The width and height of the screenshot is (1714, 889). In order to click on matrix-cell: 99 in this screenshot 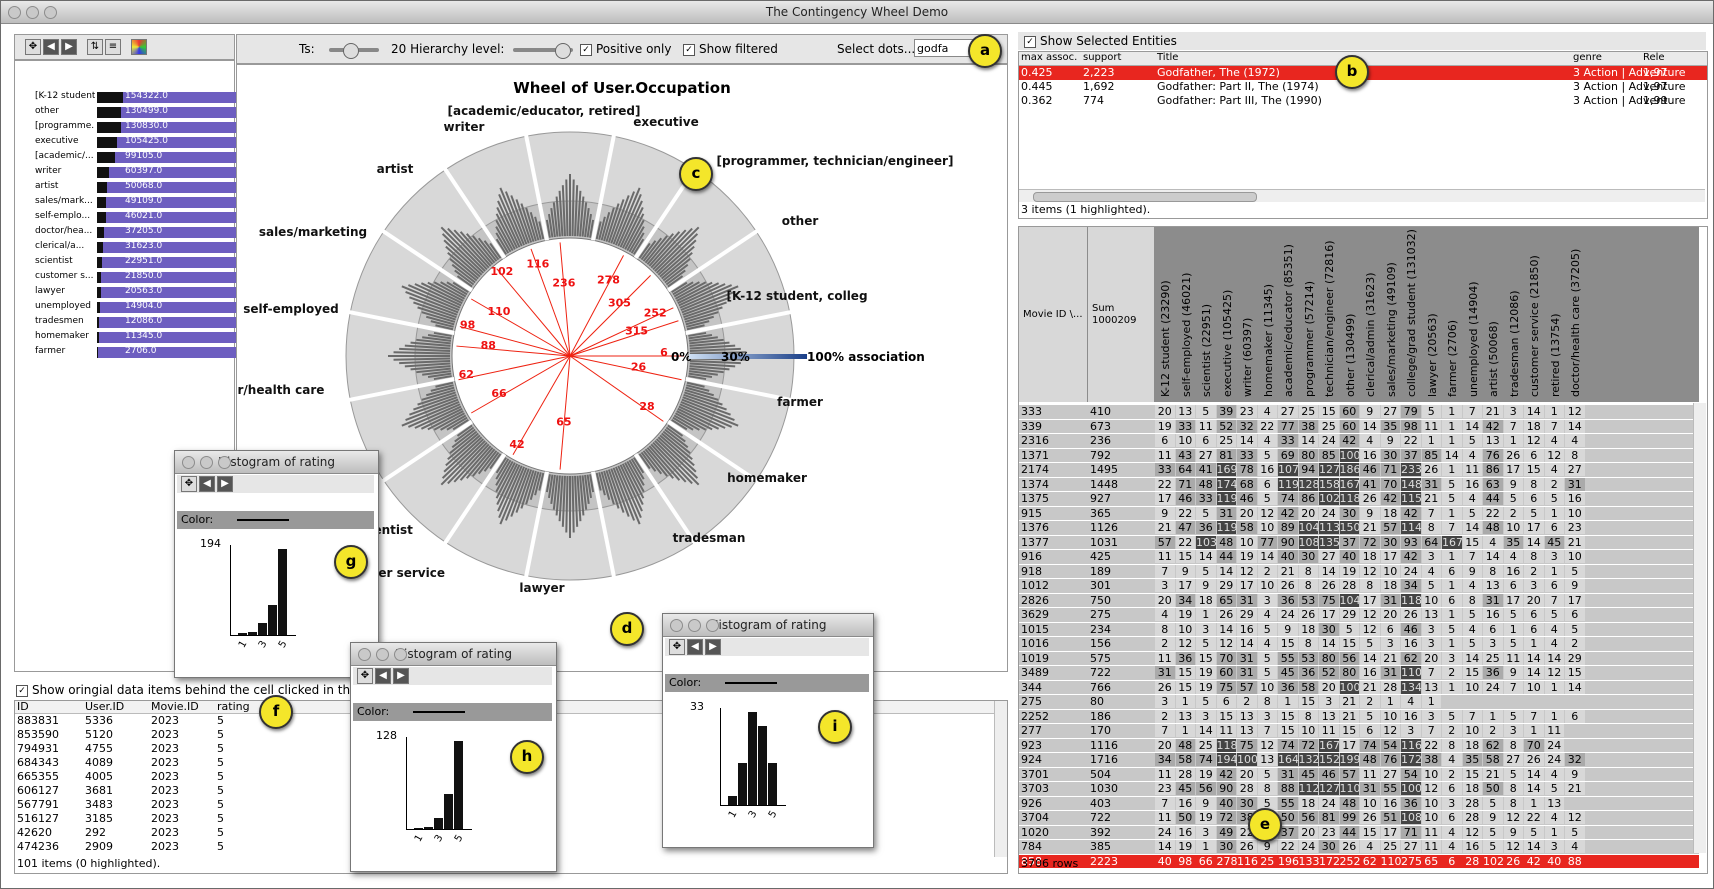, I will do `click(1349, 817)`.